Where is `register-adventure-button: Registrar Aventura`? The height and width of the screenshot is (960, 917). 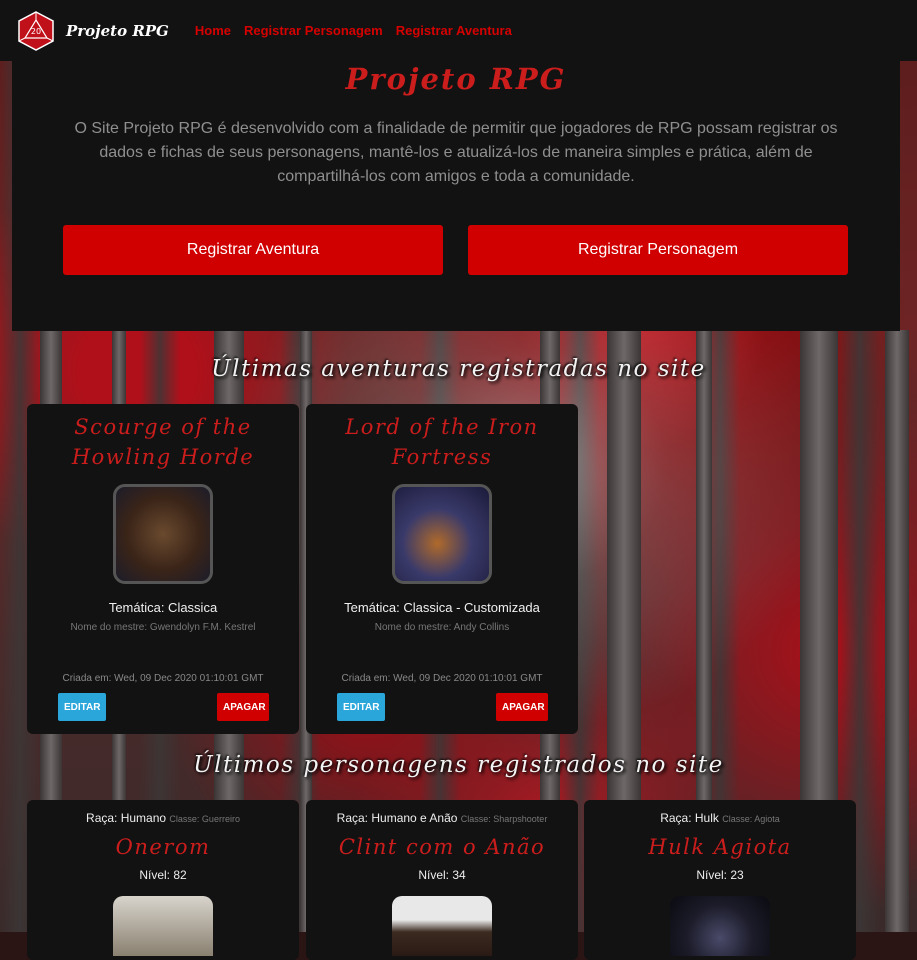
register-adventure-button: Registrar Aventura is located at coordinates (253, 250).